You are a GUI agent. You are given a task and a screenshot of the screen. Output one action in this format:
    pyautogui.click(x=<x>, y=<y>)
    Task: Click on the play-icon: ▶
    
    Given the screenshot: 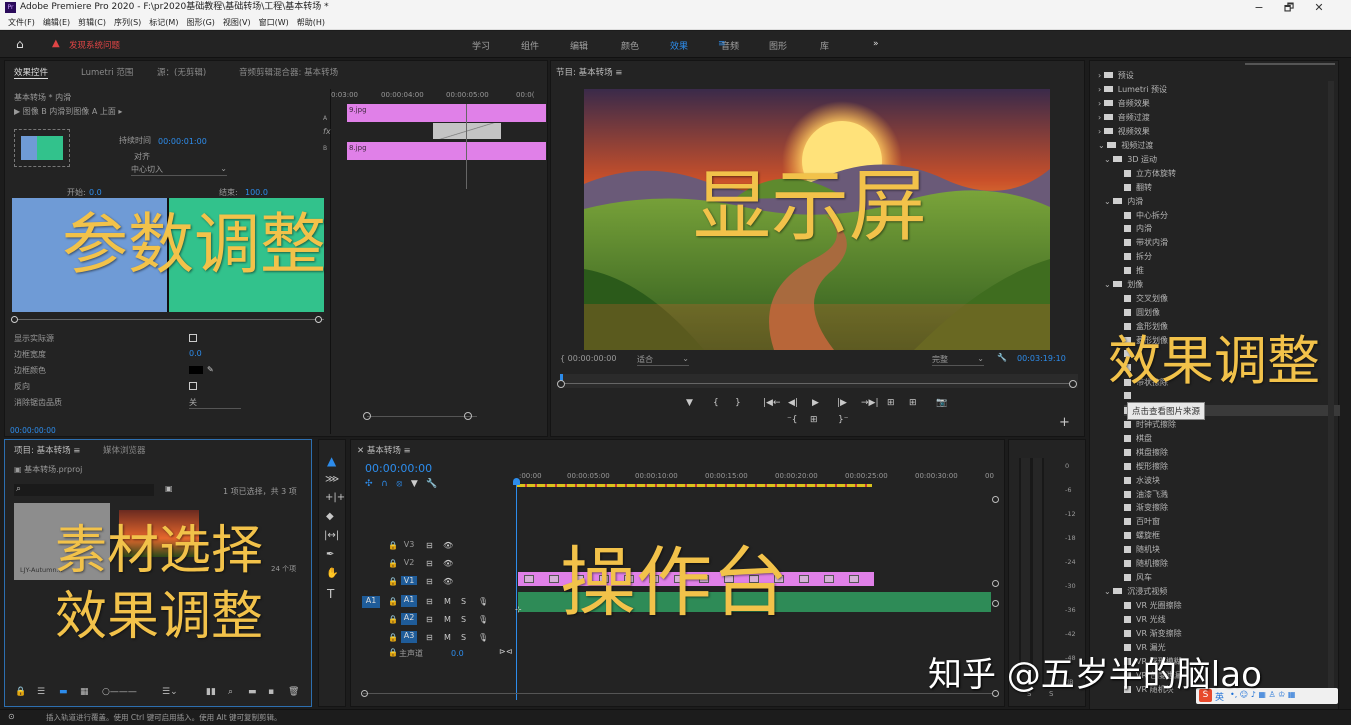 What is the action you would take?
    pyautogui.click(x=815, y=403)
    